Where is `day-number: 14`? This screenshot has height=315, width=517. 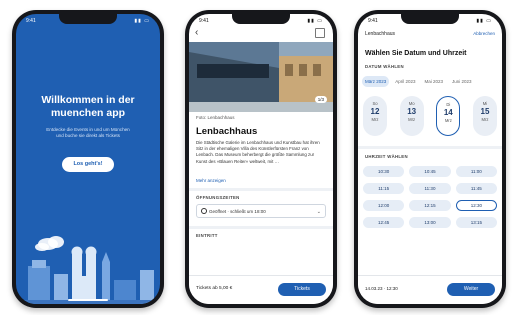 day-number: 14 is located at coordinates (448, 112).